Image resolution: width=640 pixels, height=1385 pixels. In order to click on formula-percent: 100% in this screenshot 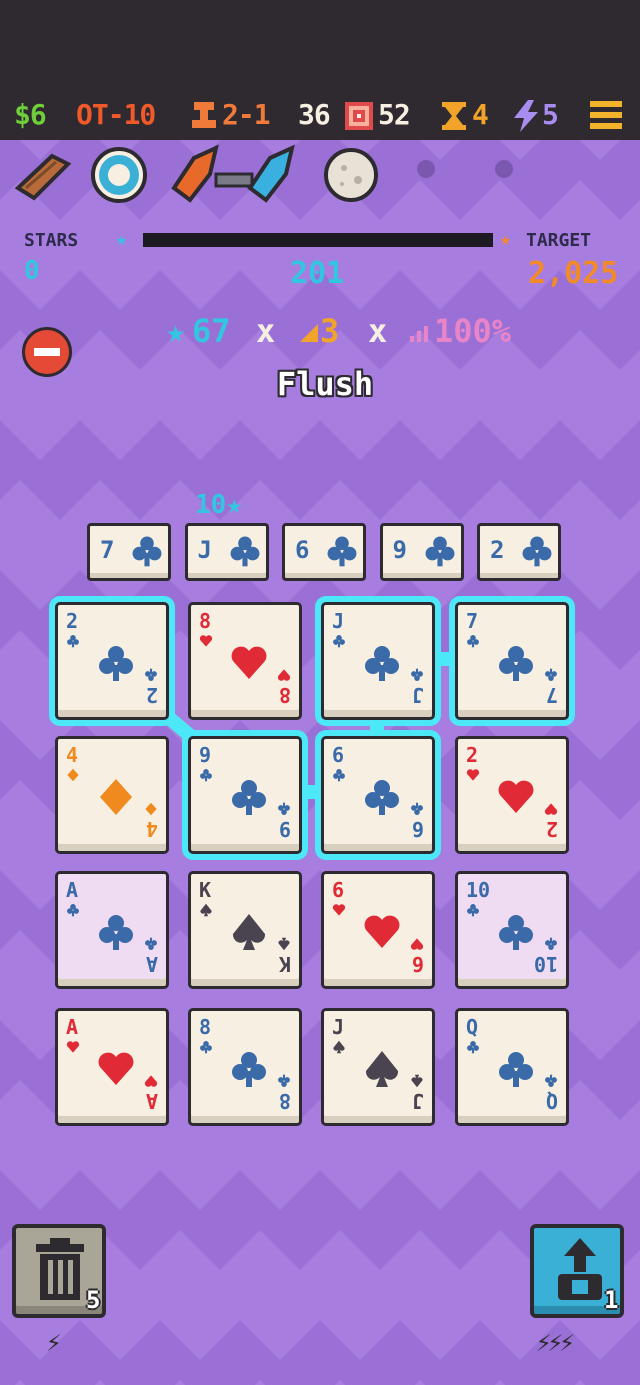, I will do `click(473, 331)`.